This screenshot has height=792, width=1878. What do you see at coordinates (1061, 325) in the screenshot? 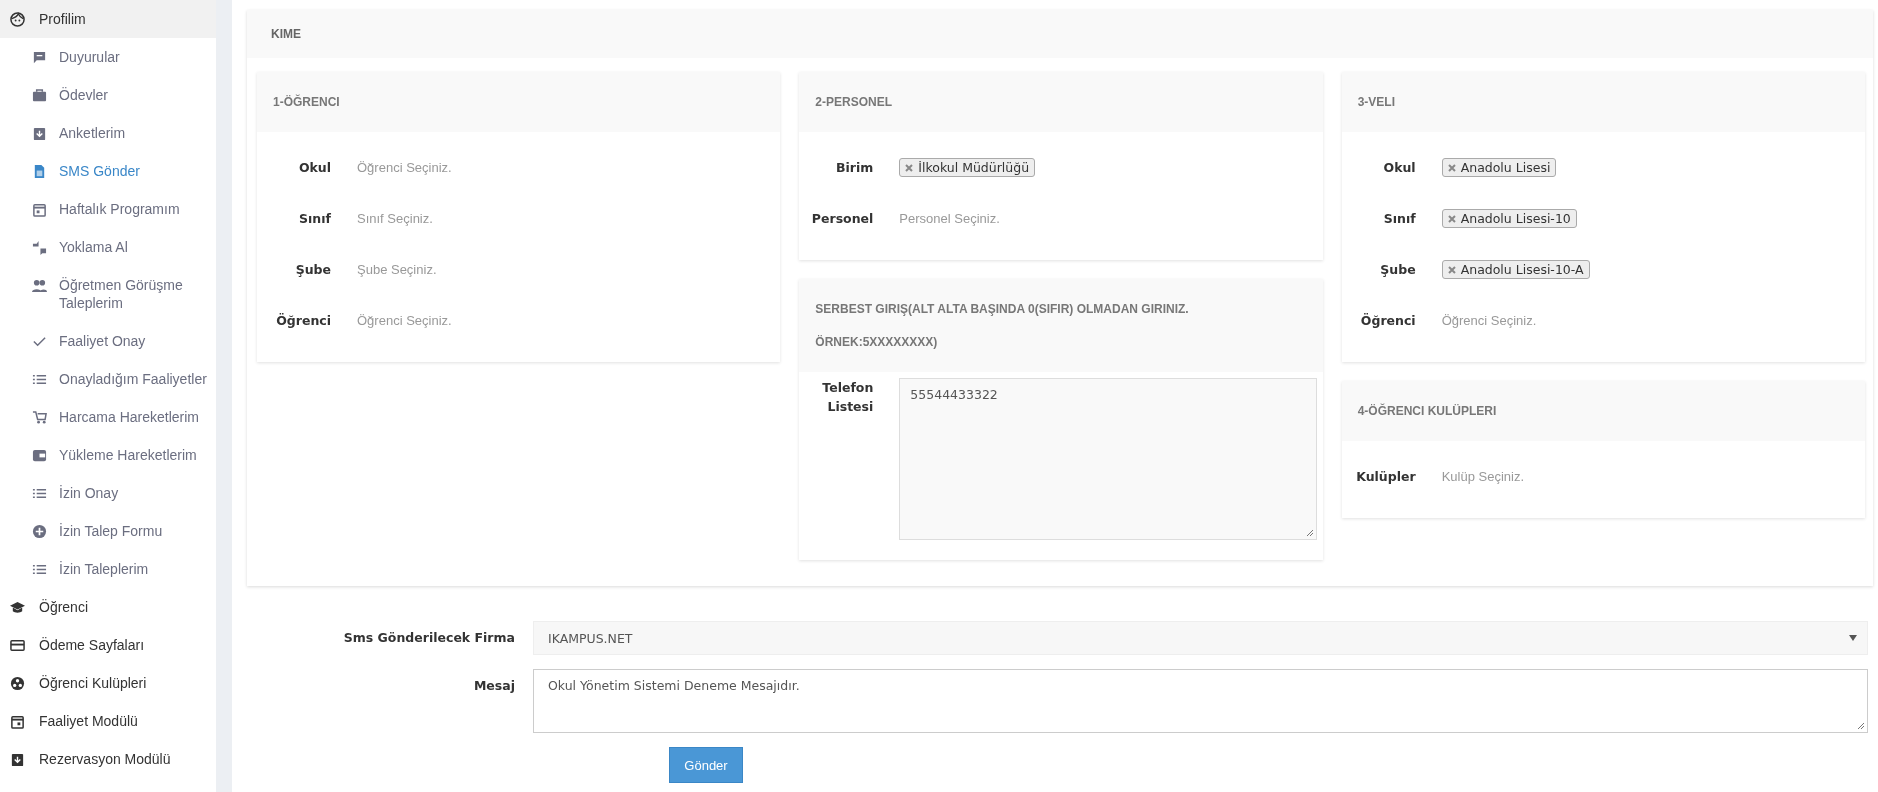
I see `panel-title: SERBEST GIRIŞ(ALT ALTA BAŞINDA 0(SIFIR) OLMADAN GIRINIZ. ÖRNEK:5XXXXXXXX)` at bounding box center [1061, 325].